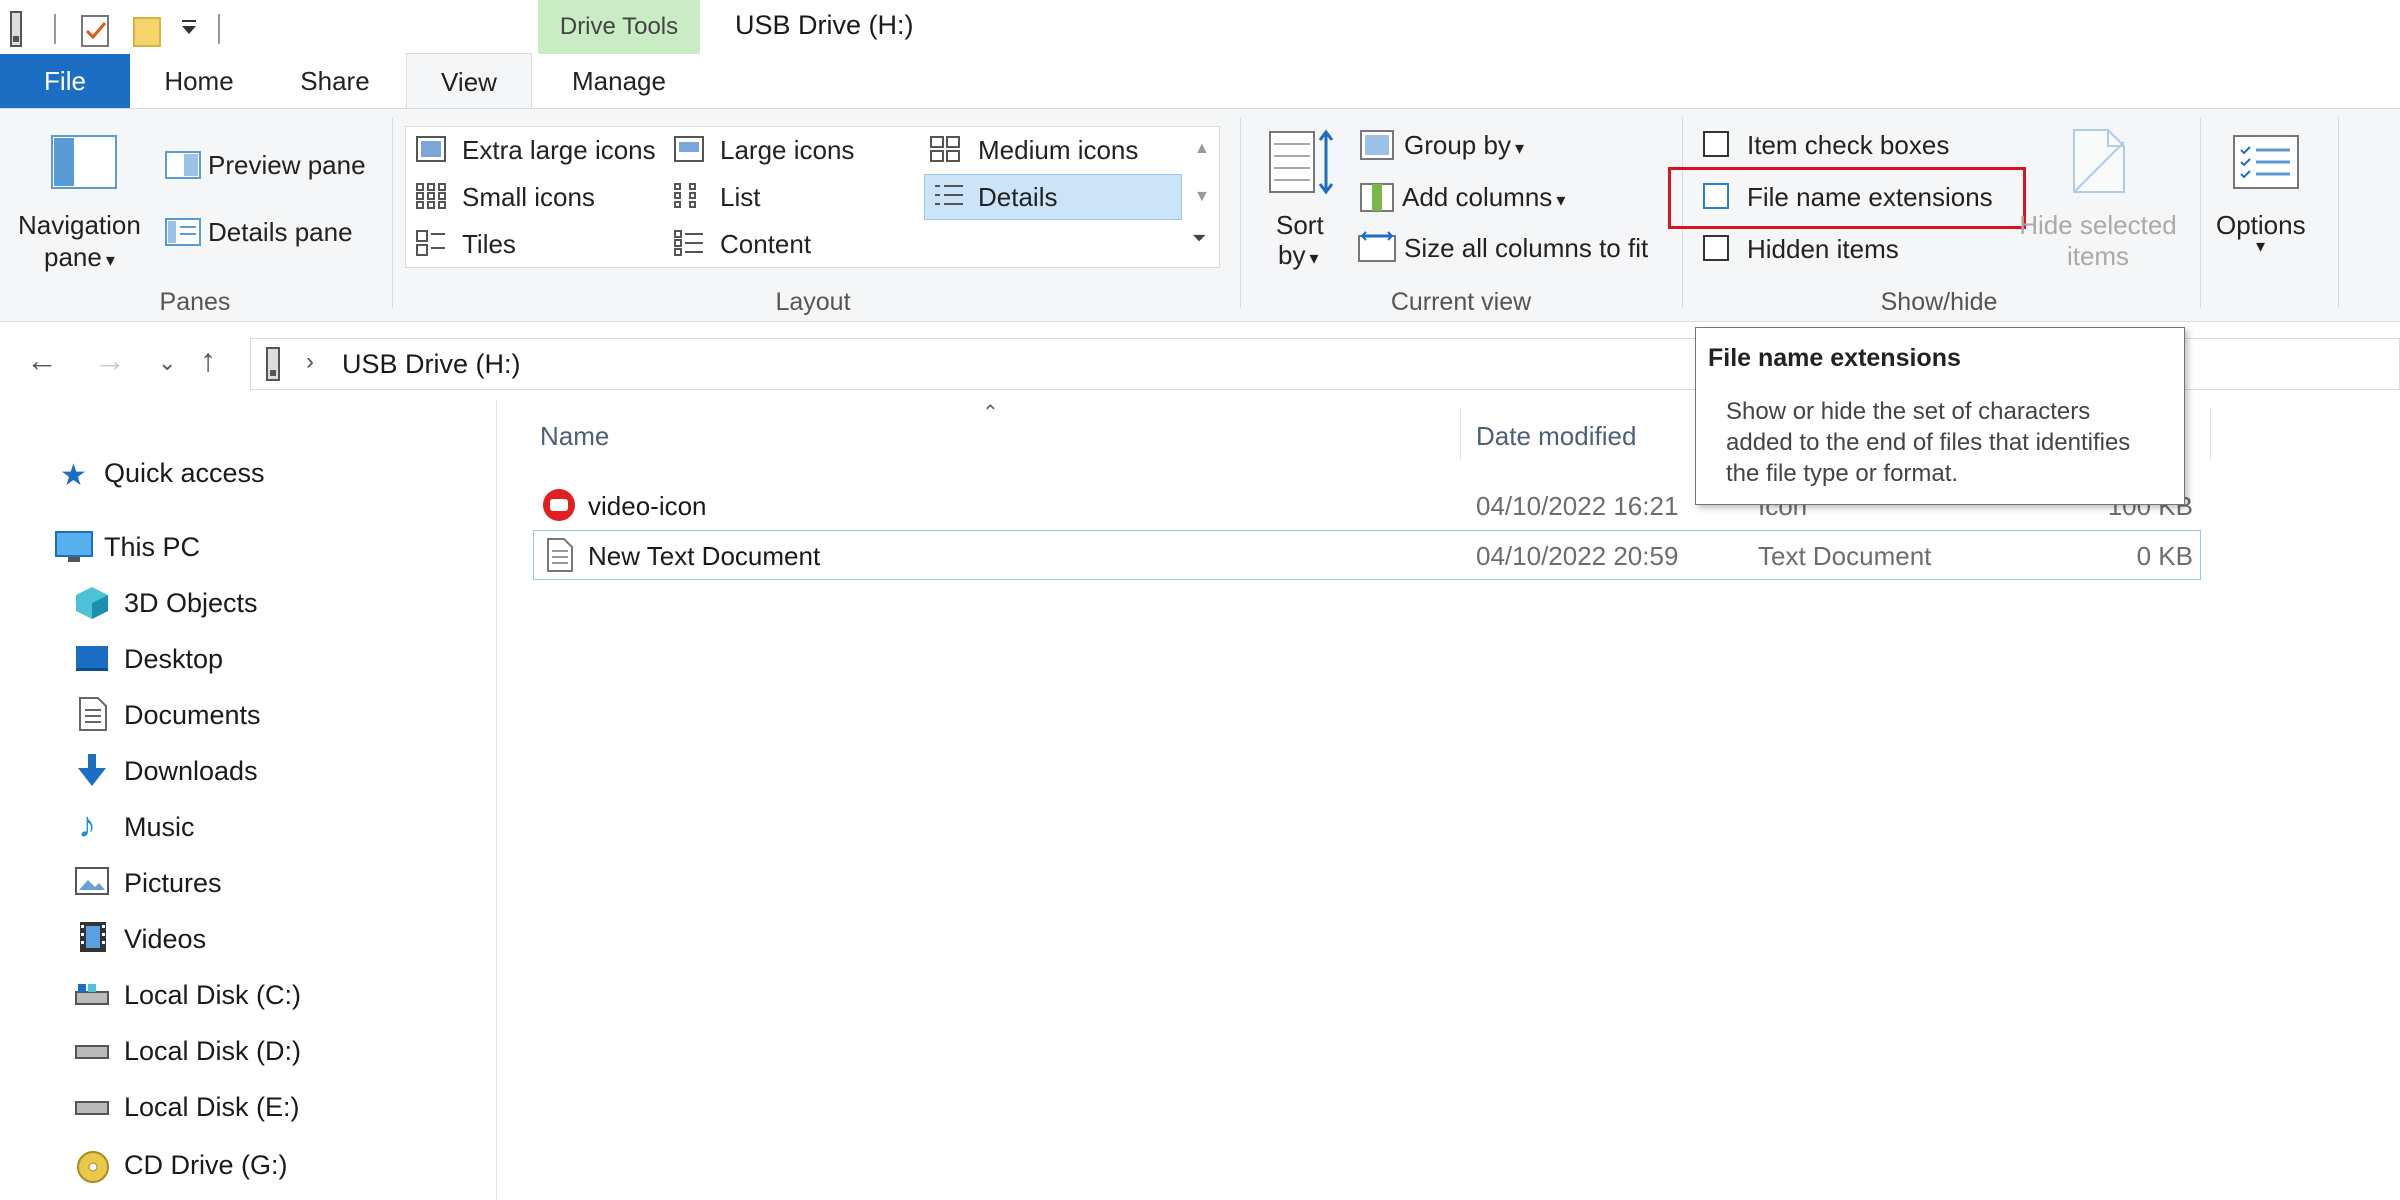 This screenshot has height=1200, width=2400. I want to click on sort-by-label-2: by, so click(1298, 255).